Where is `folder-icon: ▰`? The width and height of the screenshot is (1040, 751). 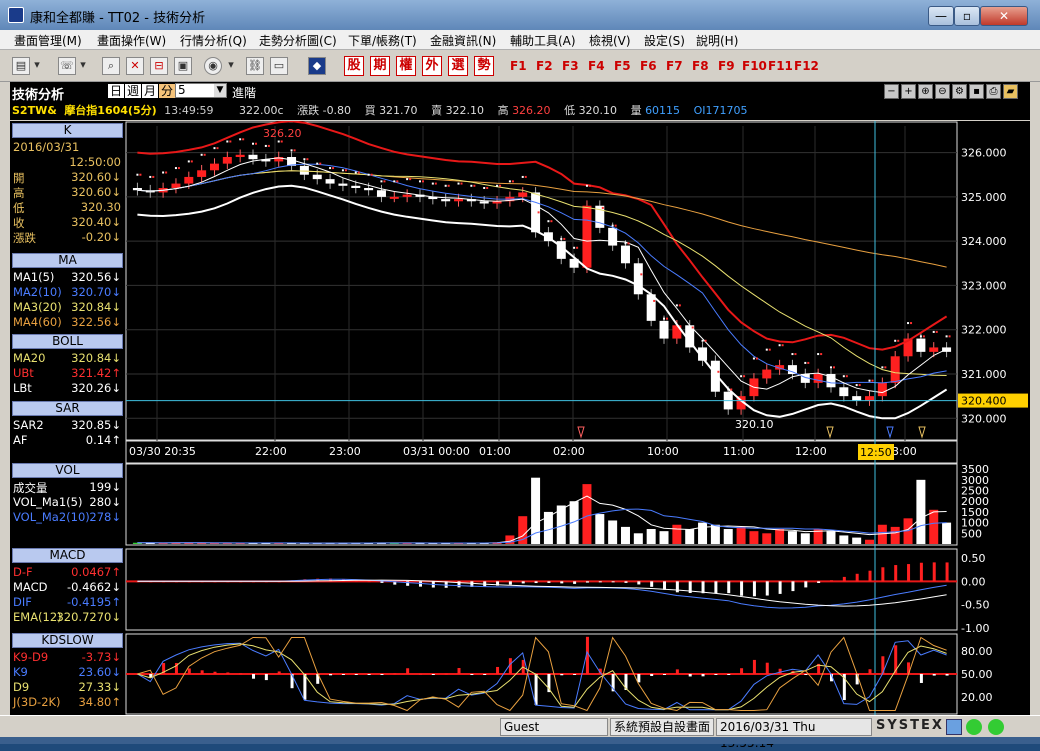 folder-icon: ▰ is located at coordinates (1010, 91).